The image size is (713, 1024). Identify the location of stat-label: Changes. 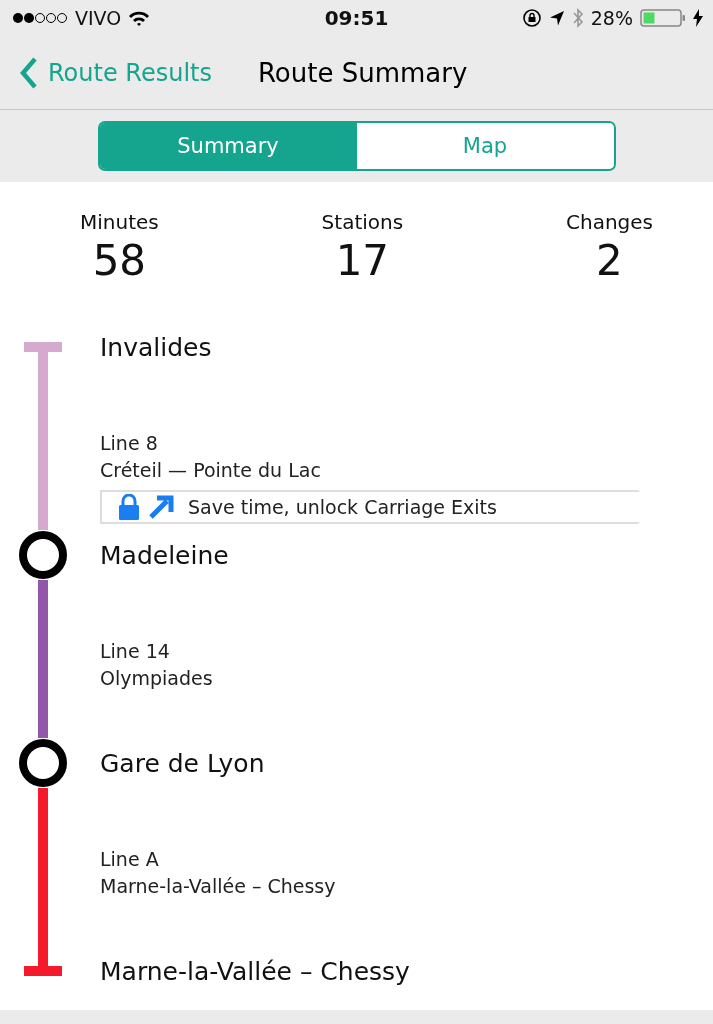
(609, 222).